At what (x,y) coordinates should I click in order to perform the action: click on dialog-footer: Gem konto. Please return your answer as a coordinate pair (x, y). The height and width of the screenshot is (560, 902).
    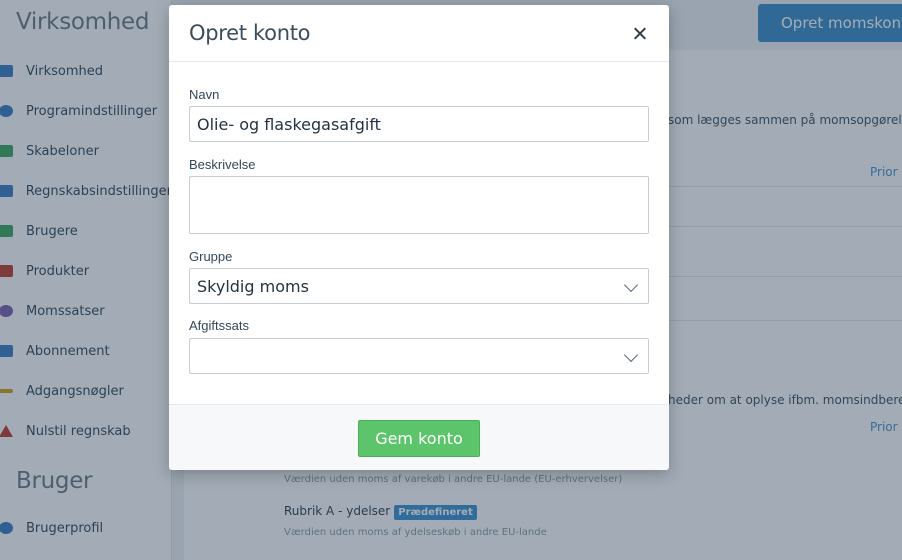
    Looking at the image, I should click on (419, 437).